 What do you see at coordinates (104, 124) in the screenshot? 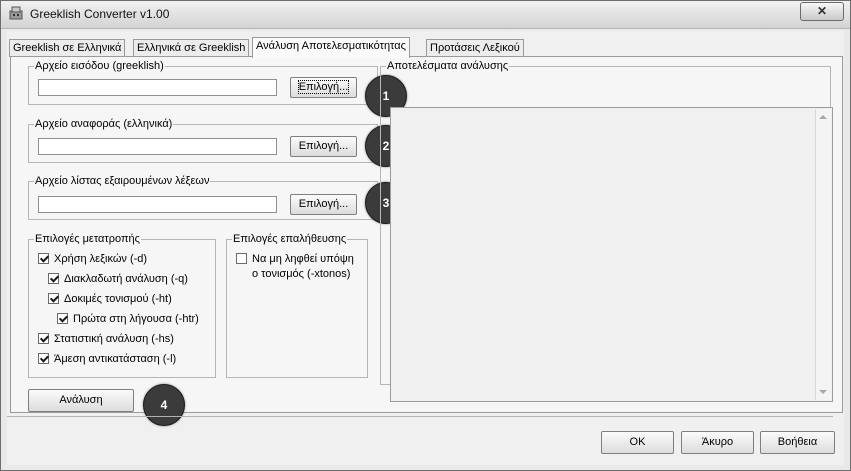
I see `reference-file-legend: Αρχείο αναφοράς (ελληνικά)` at bounding box center [104, 124].